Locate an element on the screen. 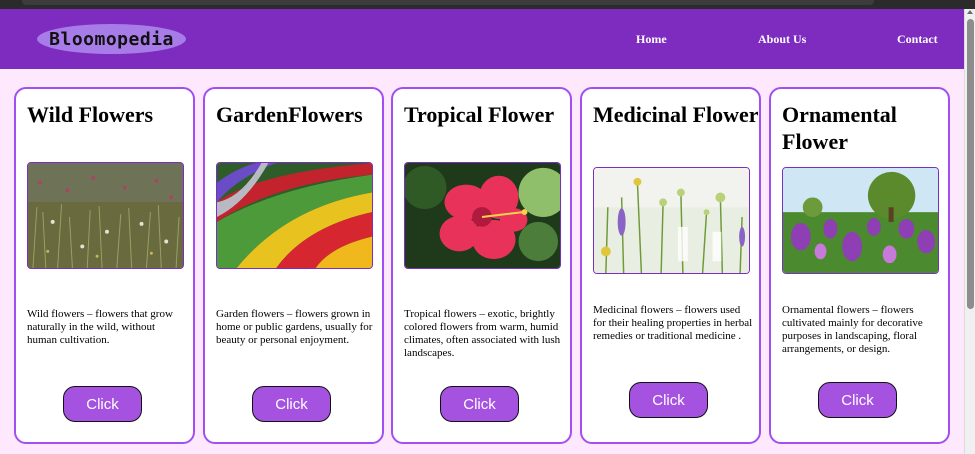 This screenshot has width=975, height=454. page-scrollbar is located at coordinates (969, 231).